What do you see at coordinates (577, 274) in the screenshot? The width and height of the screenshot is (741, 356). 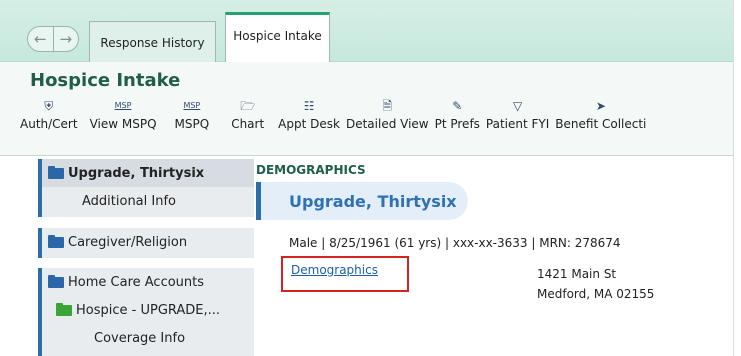 I see `address-line-1: 1421 Main St` at bounding box center [577, 274].